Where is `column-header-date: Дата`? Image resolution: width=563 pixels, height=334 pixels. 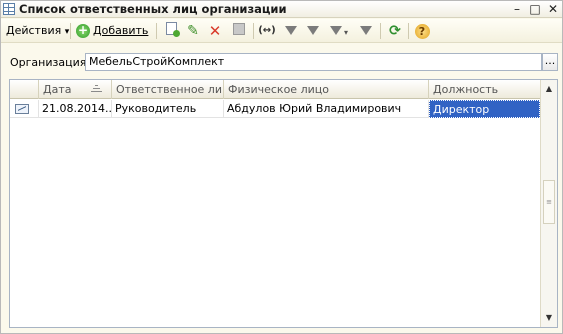 column-header-date: Дата is located at coordinates (75, 89).